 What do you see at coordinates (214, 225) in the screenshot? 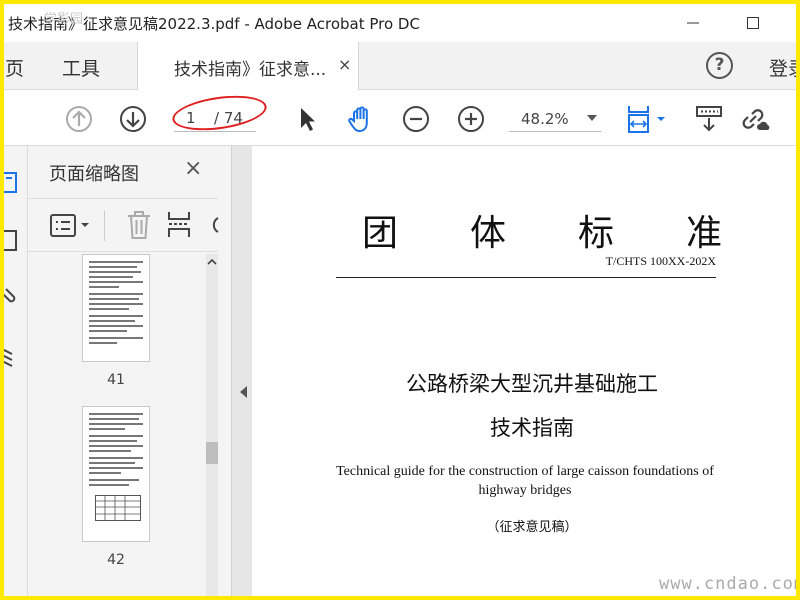
I see `rotate-page-icon` at bounding box center [214, 225].